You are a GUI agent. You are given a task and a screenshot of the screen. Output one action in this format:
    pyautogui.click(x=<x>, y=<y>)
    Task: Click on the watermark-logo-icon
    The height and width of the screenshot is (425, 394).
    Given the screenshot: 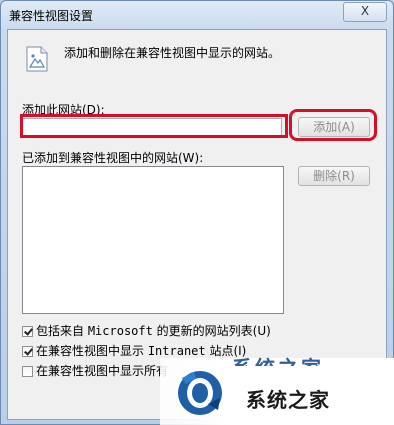 What is the action you would take?
    pyautogui.click(x=200, y=393)
    